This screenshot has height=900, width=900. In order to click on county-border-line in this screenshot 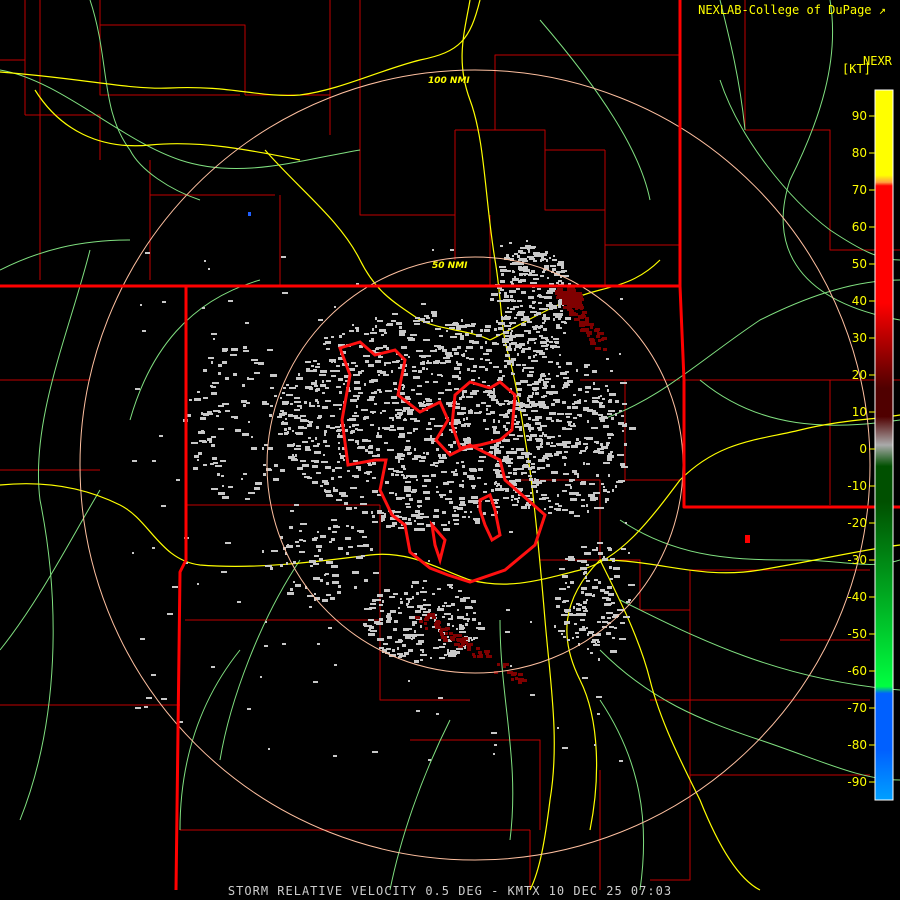, I will do `click(135, 57)`.